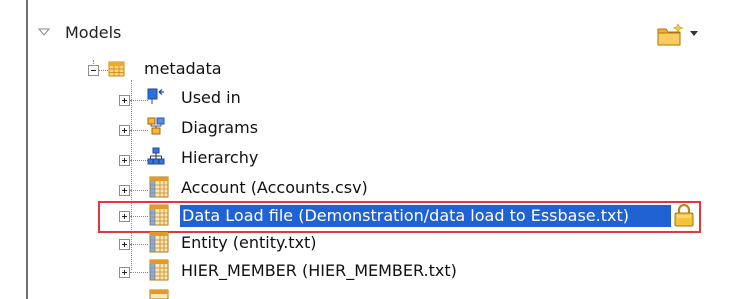 This screenshot has width=733, height=299. What do you see at coordinates (694, 33) in the screenshot?
I see `chevron-down-icon` at bounding box center [694, 33].